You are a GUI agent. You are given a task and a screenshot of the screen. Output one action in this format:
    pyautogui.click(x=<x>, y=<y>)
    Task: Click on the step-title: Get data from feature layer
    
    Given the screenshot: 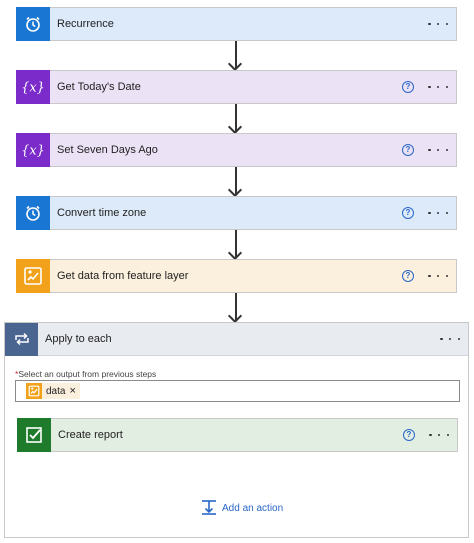 What is the action you would take?
    pyautogui.click(x=123, y=276)
    